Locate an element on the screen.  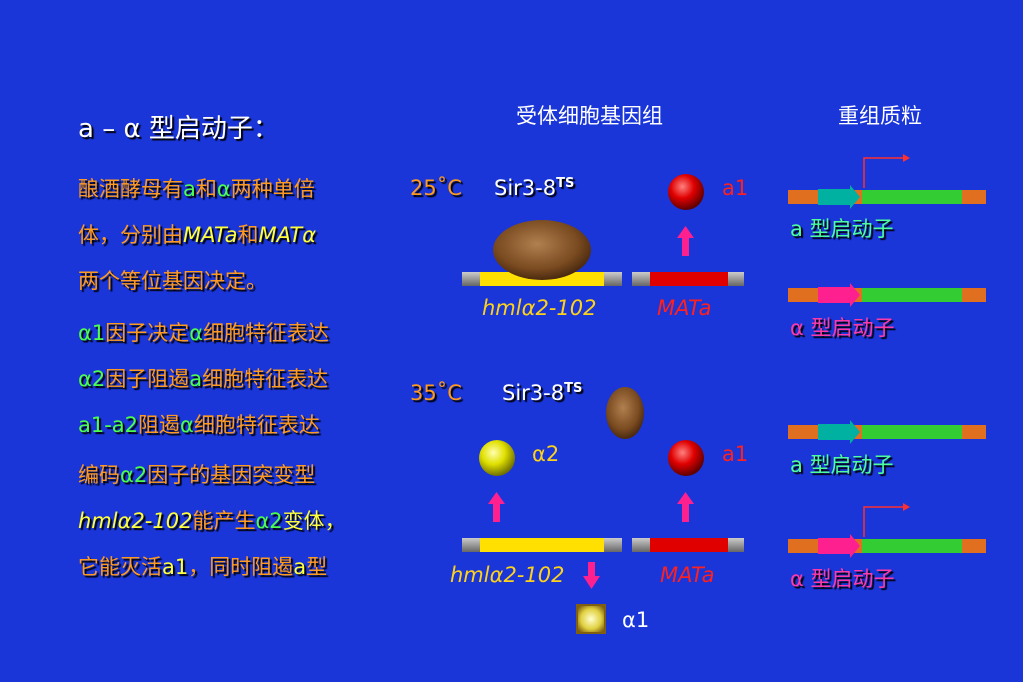
plasmid-1-label: a 型启动子 is located at coordinates (842, 229).